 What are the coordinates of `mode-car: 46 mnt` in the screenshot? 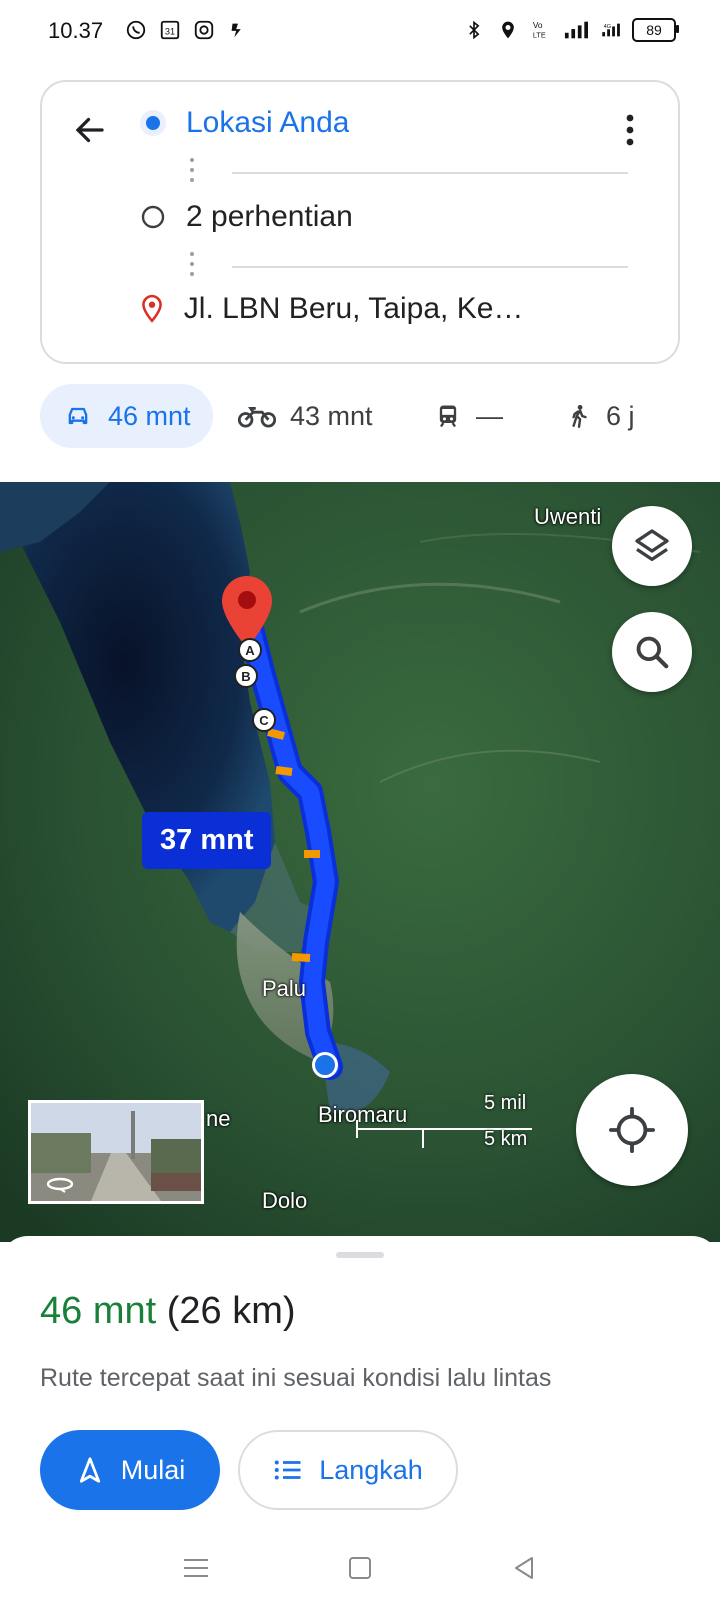 It's located at (126, 416).